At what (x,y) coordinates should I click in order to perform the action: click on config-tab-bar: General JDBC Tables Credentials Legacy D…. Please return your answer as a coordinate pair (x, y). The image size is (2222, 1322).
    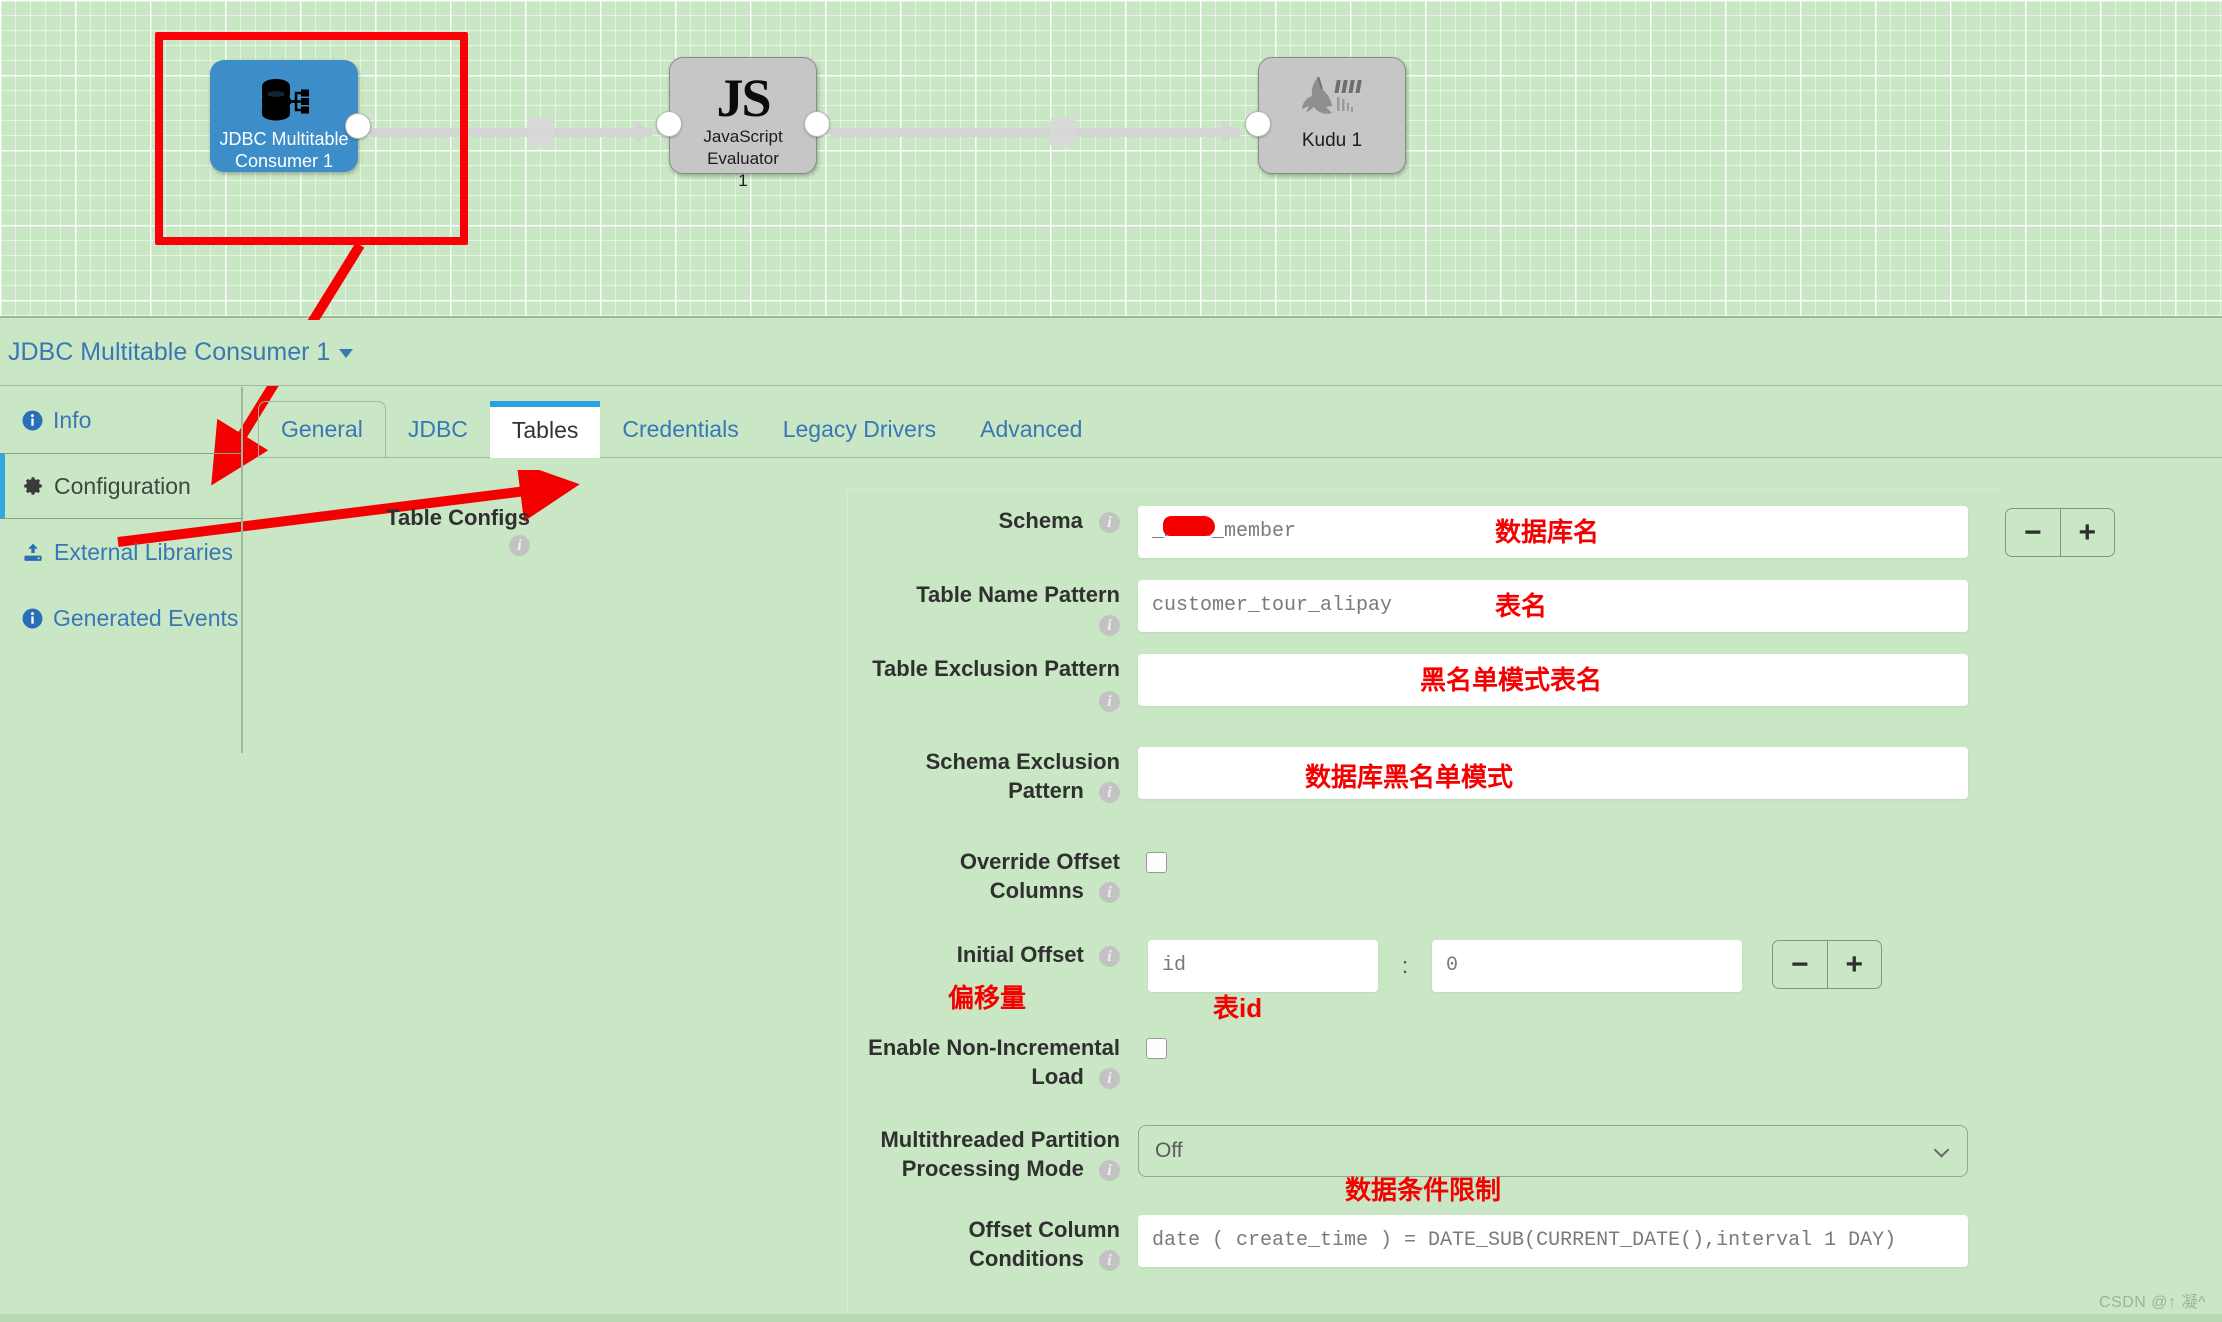
    Looking at the image, I should click on (1240, 425).